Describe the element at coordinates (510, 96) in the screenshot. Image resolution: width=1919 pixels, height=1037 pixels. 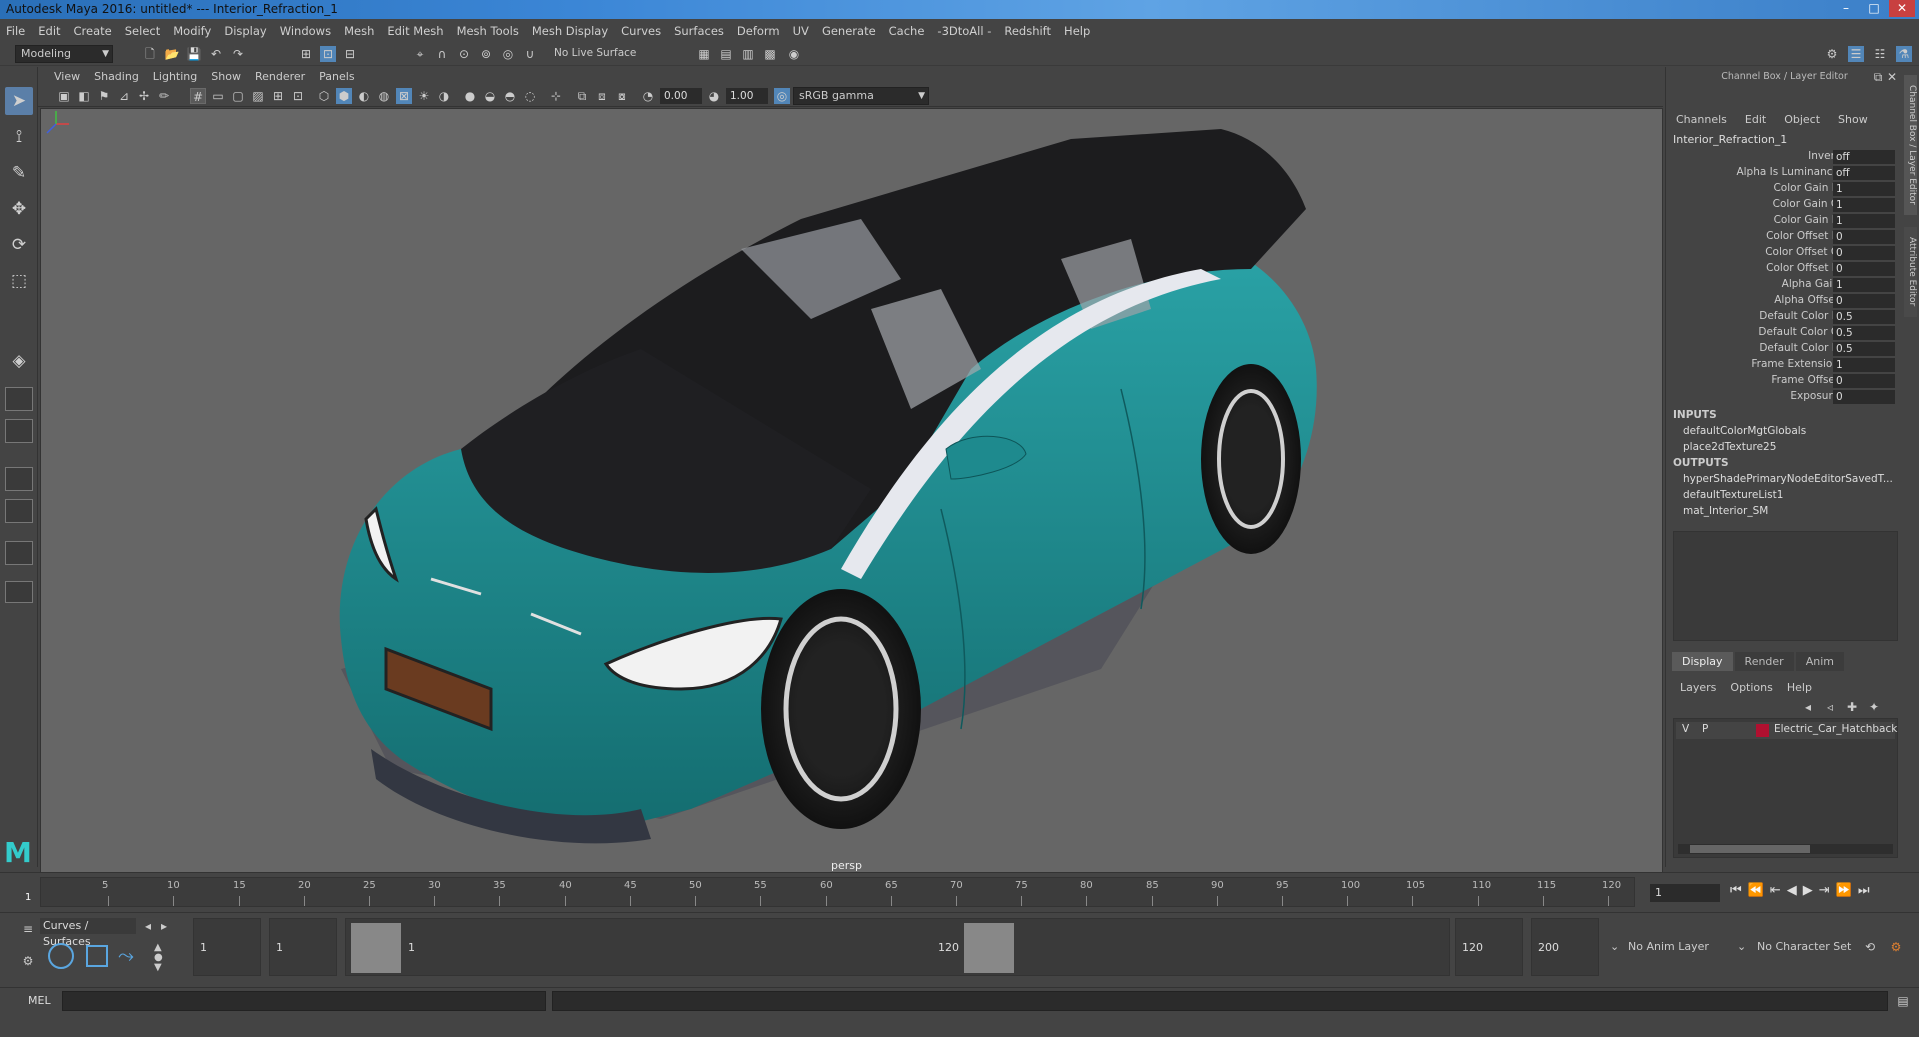
I see `antialiasing-icon: ◓` at that location.